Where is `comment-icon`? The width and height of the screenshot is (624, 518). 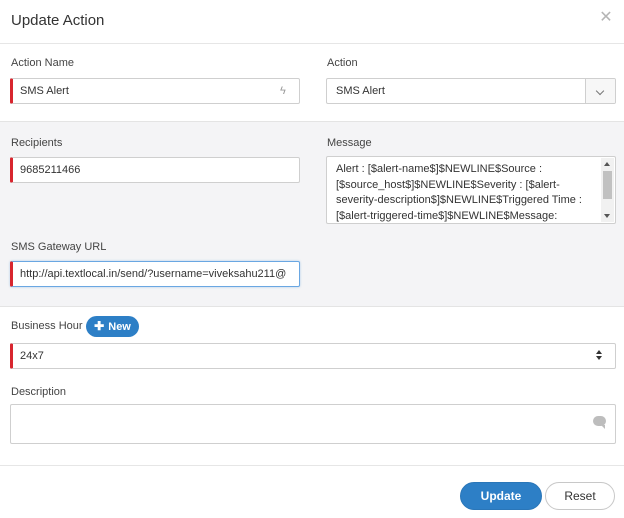
comment-icon is located at coordinates (599, 422).